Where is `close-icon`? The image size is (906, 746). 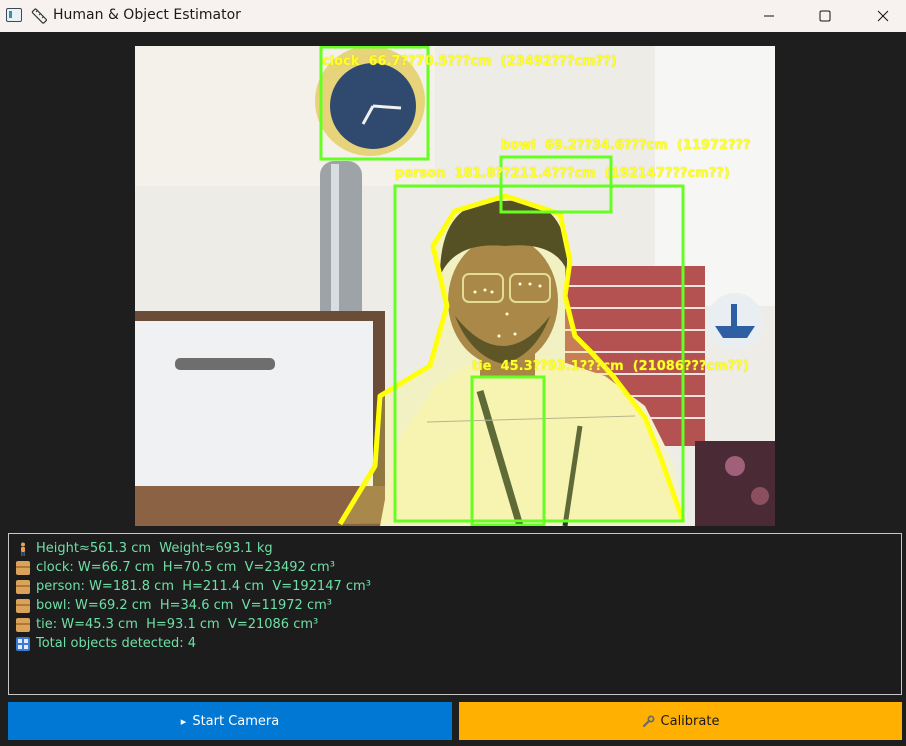 close-icon is located at coordinates (883, 16).